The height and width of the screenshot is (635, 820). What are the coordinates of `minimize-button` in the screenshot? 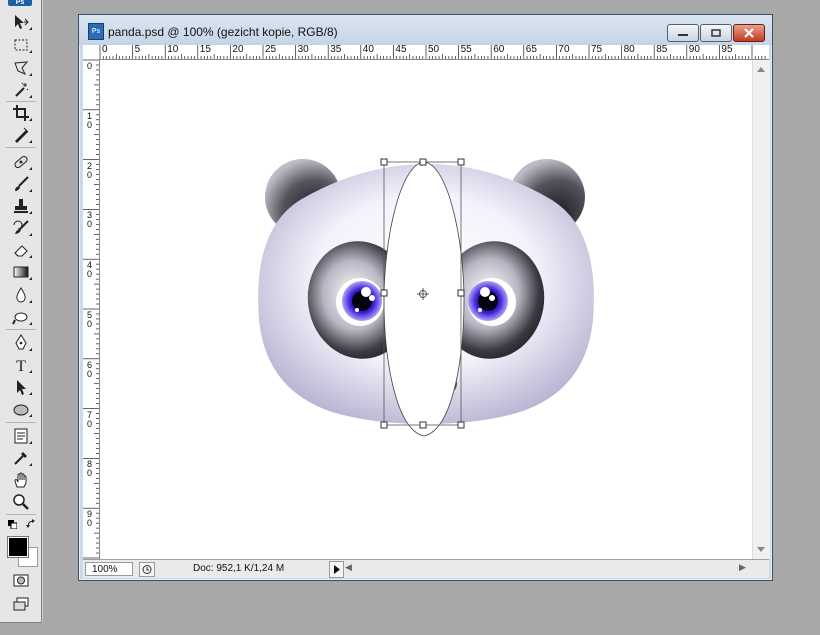 It's located at (683, 33).